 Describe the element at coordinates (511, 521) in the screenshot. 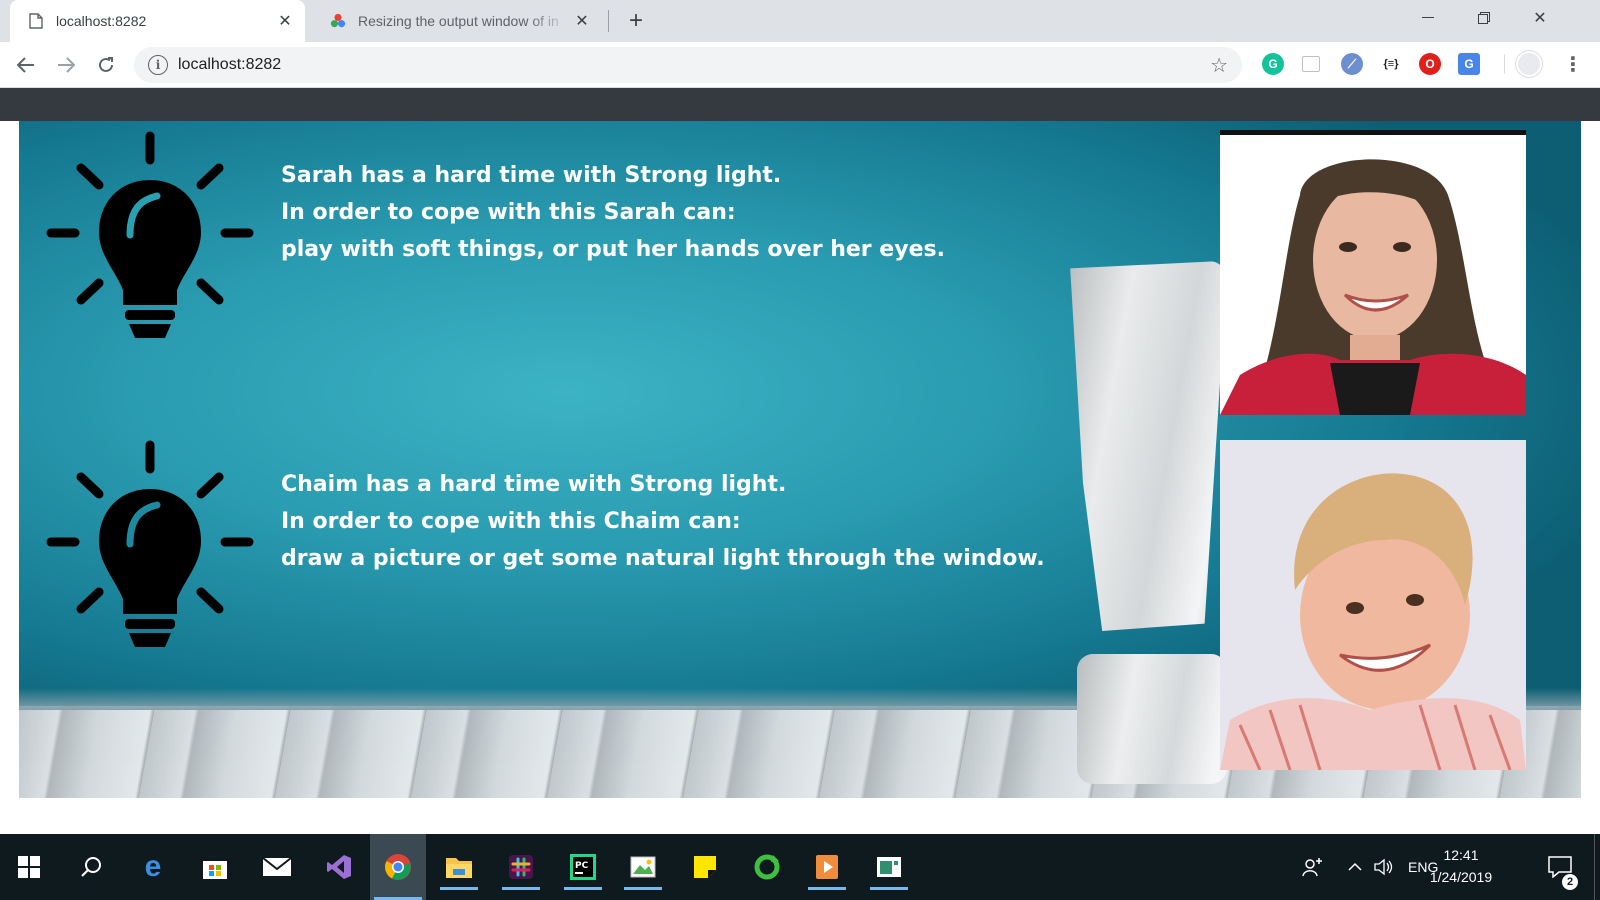

I see `message-line: In order to cope with this Chaim can:` at that location.